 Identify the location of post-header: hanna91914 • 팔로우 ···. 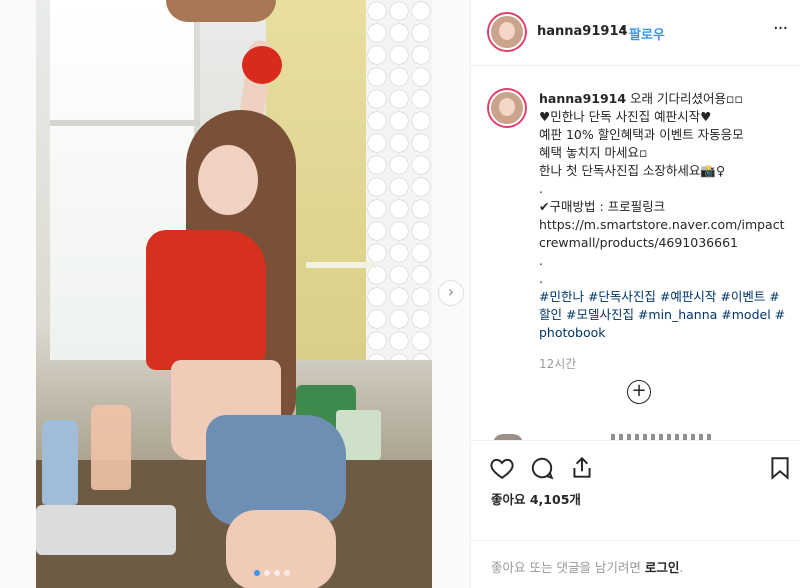
(635, 33).